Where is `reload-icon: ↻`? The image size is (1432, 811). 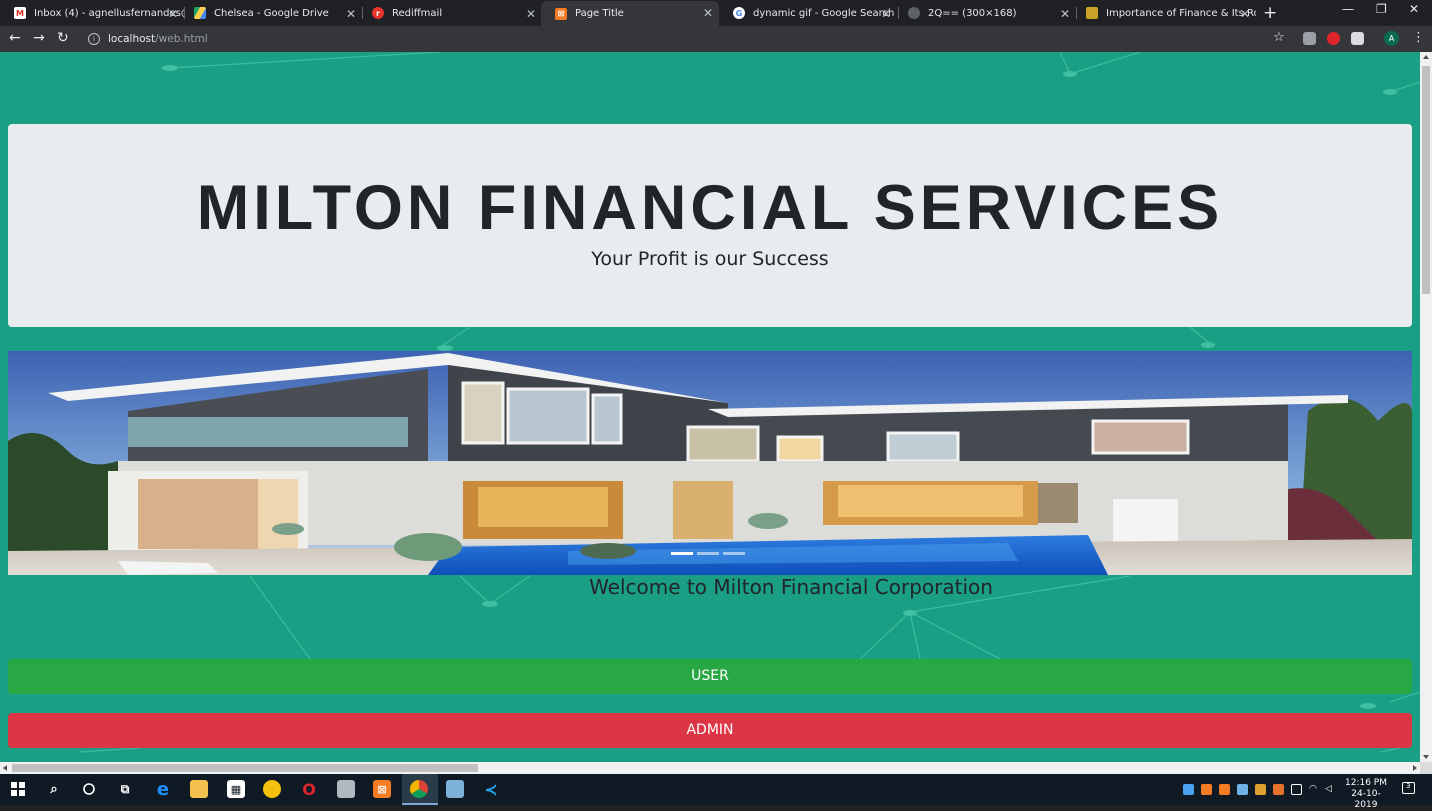 reload-icon: ↻ is located at coordinates (63, 38).